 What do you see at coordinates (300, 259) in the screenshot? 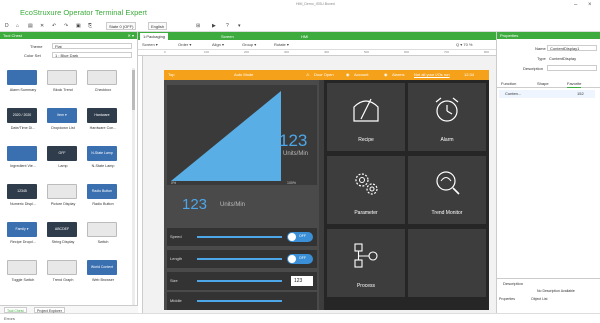
I see `length-toggle: OFF` at bounding box center [300, 259].